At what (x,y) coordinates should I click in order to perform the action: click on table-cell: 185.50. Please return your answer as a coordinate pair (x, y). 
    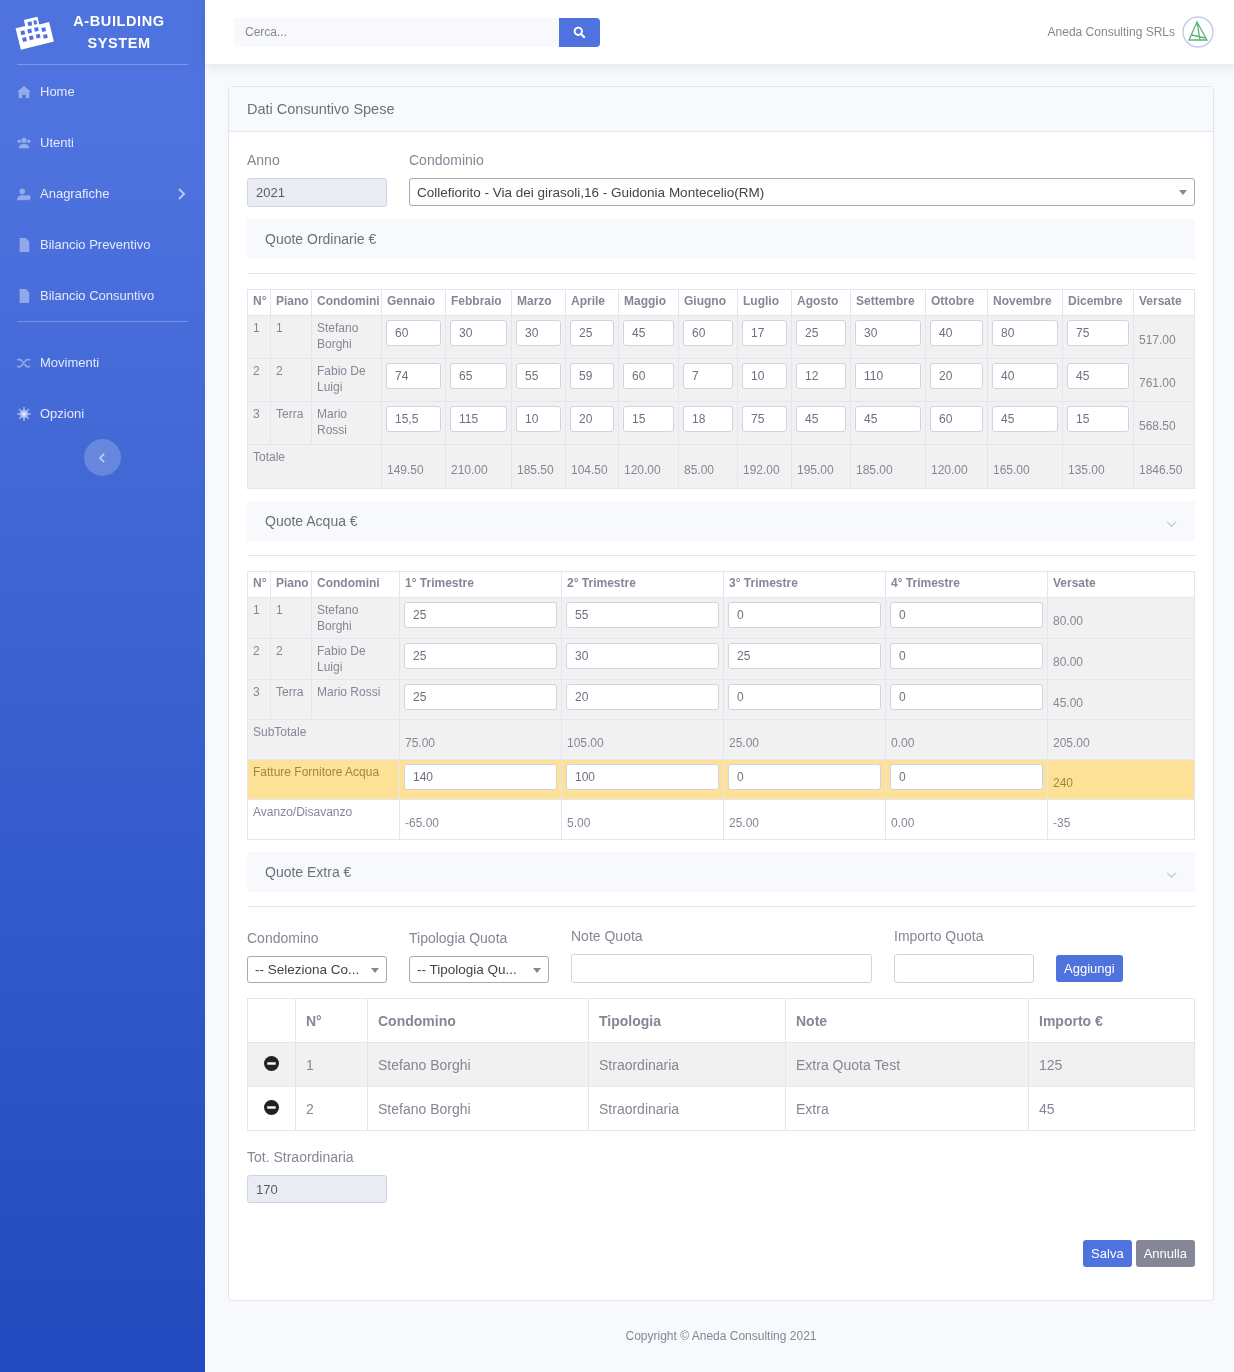
    Looking at the image, I should click on (538, 466).